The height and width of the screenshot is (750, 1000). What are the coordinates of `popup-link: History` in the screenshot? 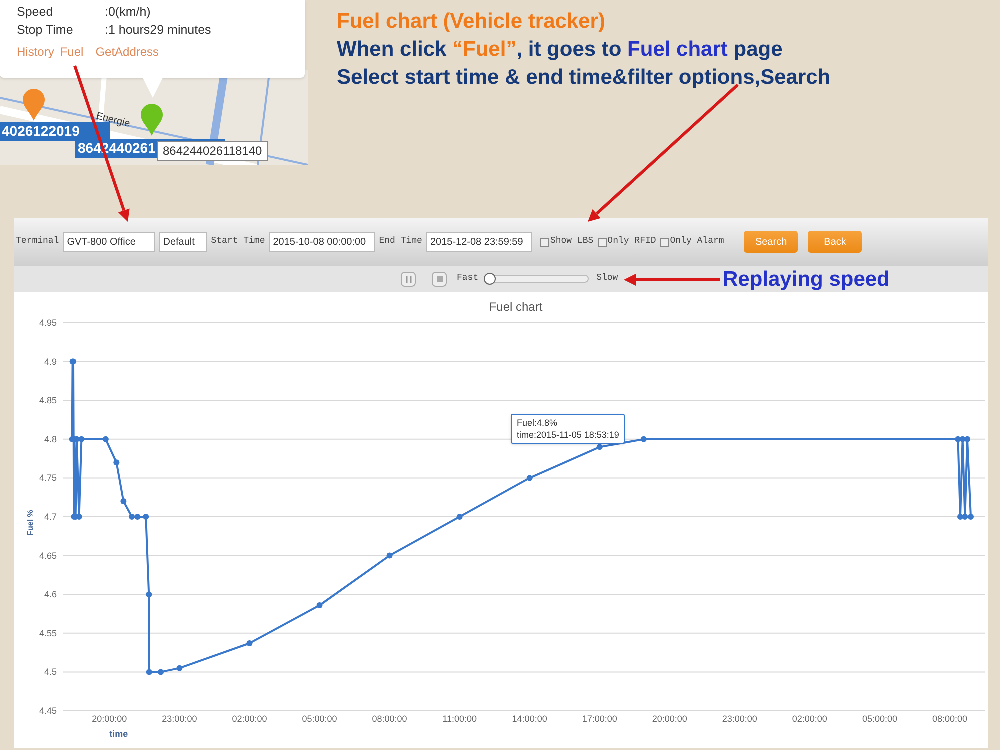 It's located at (35, 52).